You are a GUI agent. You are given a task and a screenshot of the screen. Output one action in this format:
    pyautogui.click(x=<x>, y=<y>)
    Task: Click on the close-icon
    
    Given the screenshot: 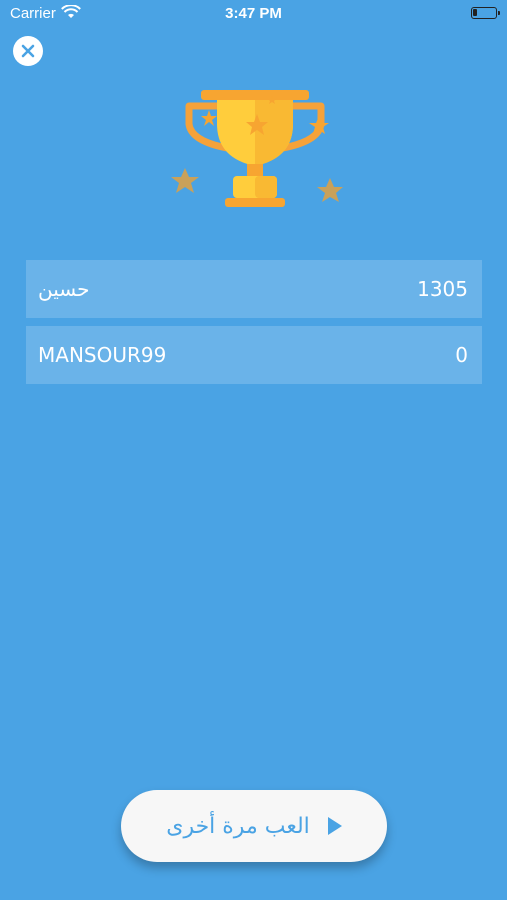 What is the action you would take?
    pyautogui.click(x=28, y=51)
    